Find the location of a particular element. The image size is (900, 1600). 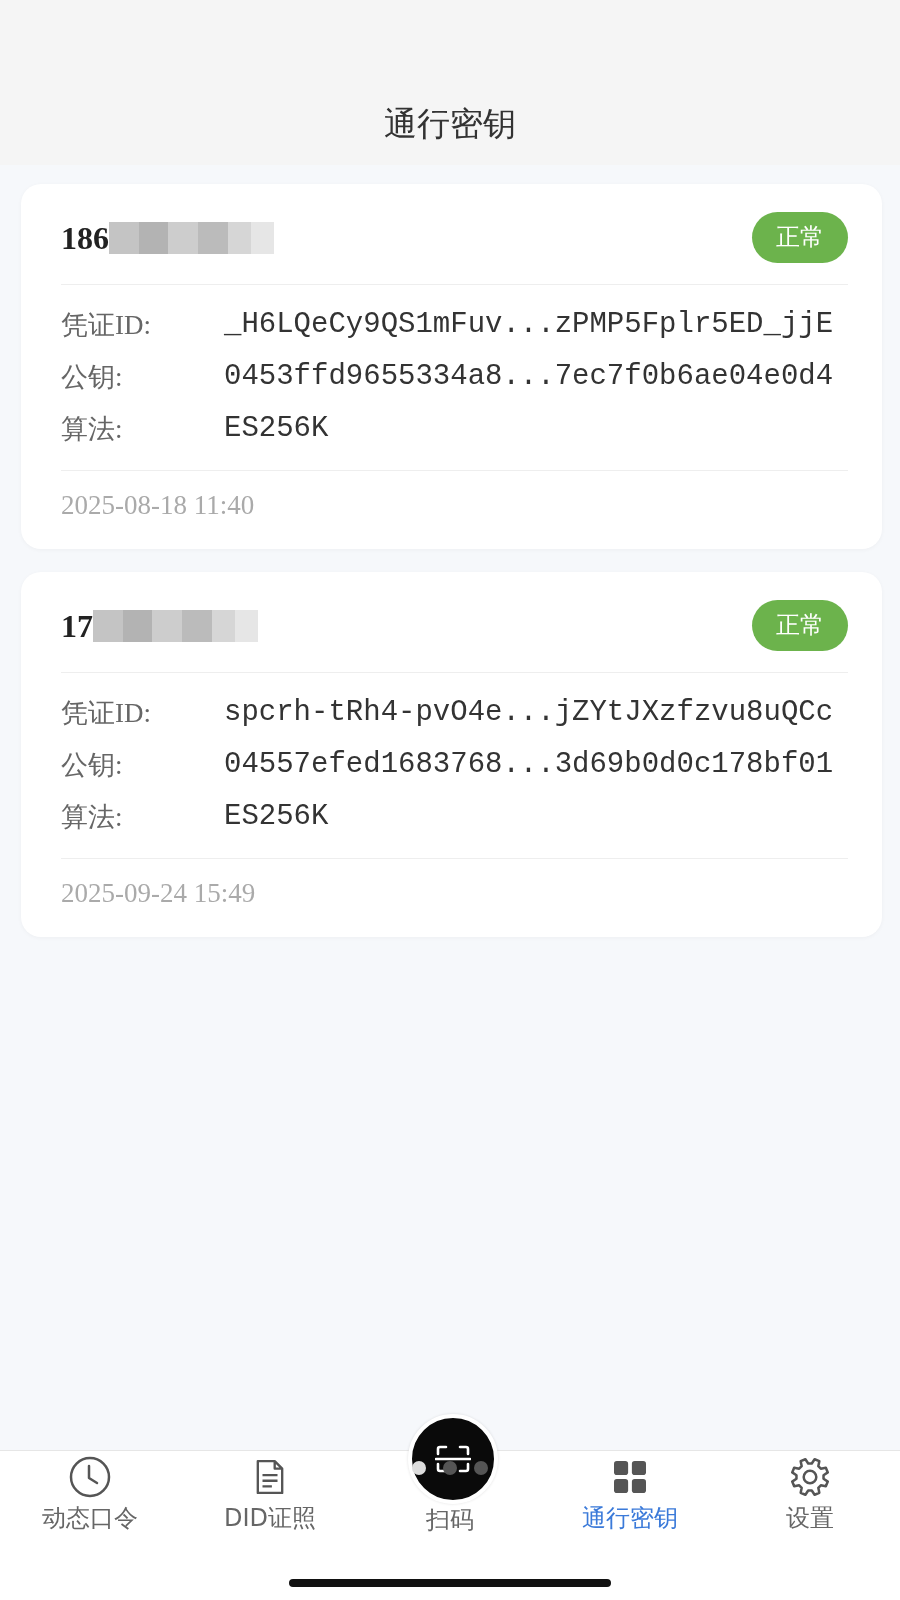

field-value: 04557efed1683768...3d69b0d0c178bf01 is located at coordinates (529, 765).